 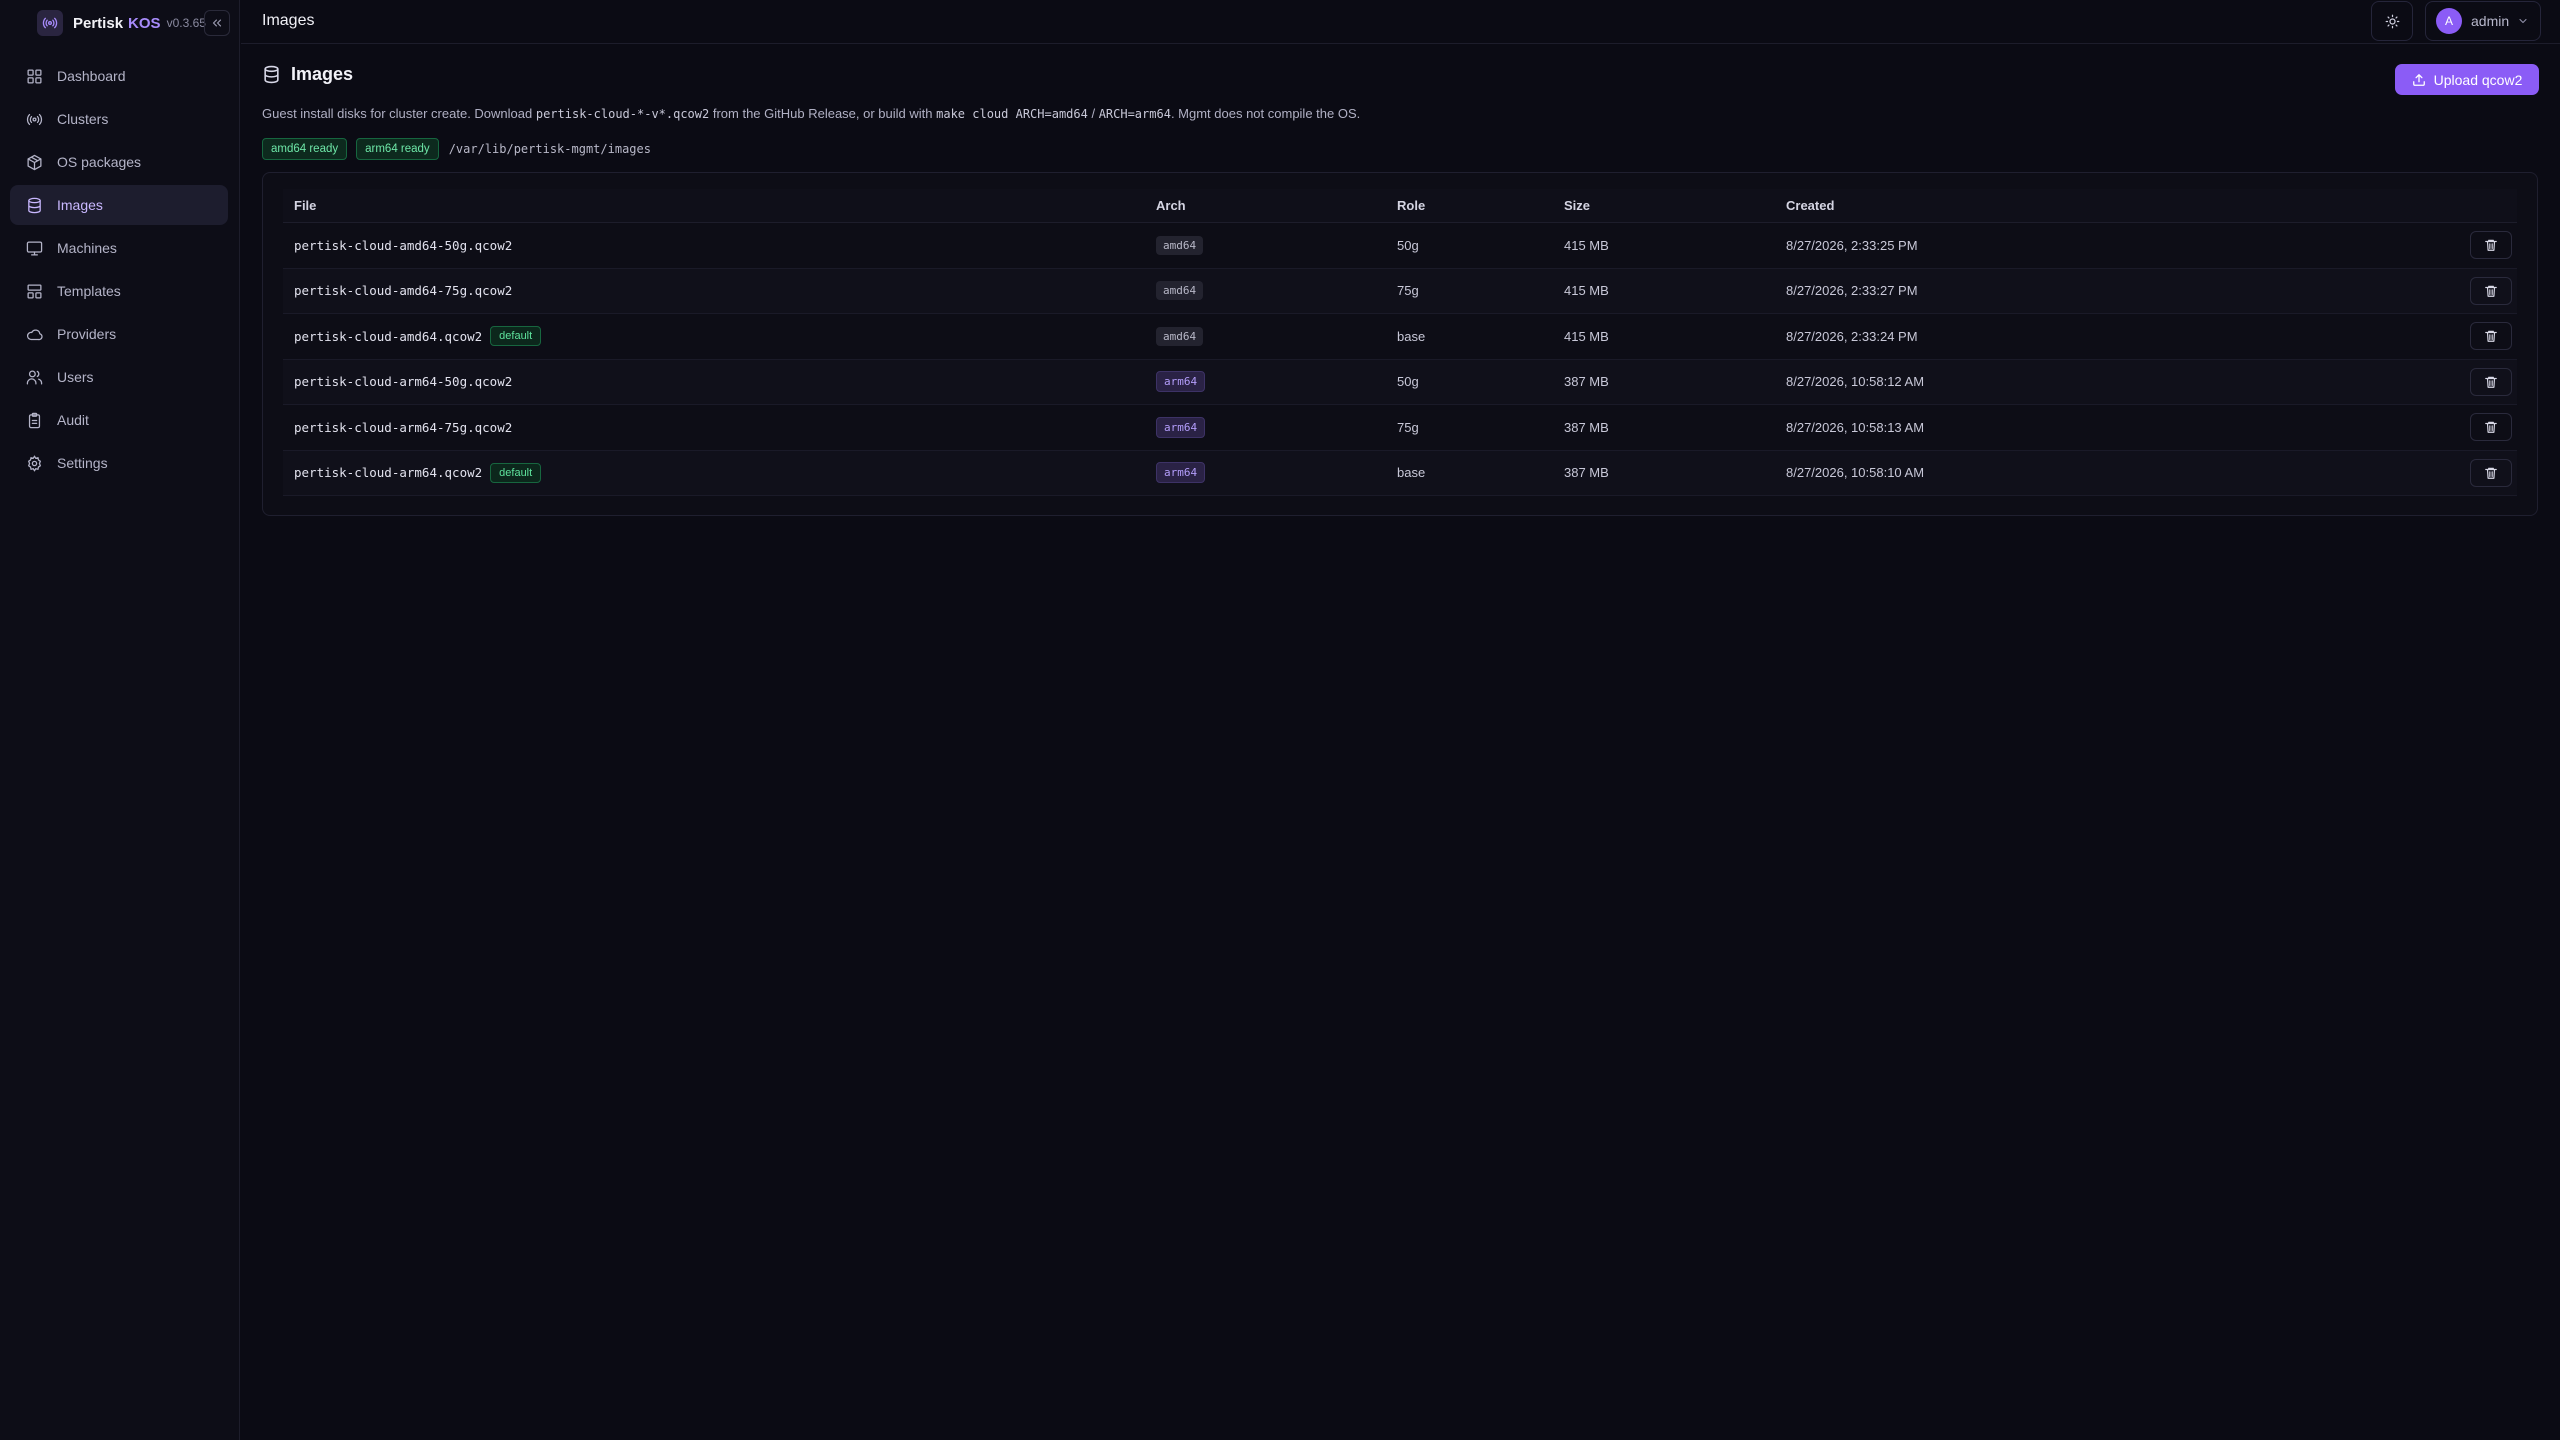 What do you see at coordinates (119, 248) in the screenshot?
I see `sidebar-item-machines: Machines` at bounding box center [119, 248].